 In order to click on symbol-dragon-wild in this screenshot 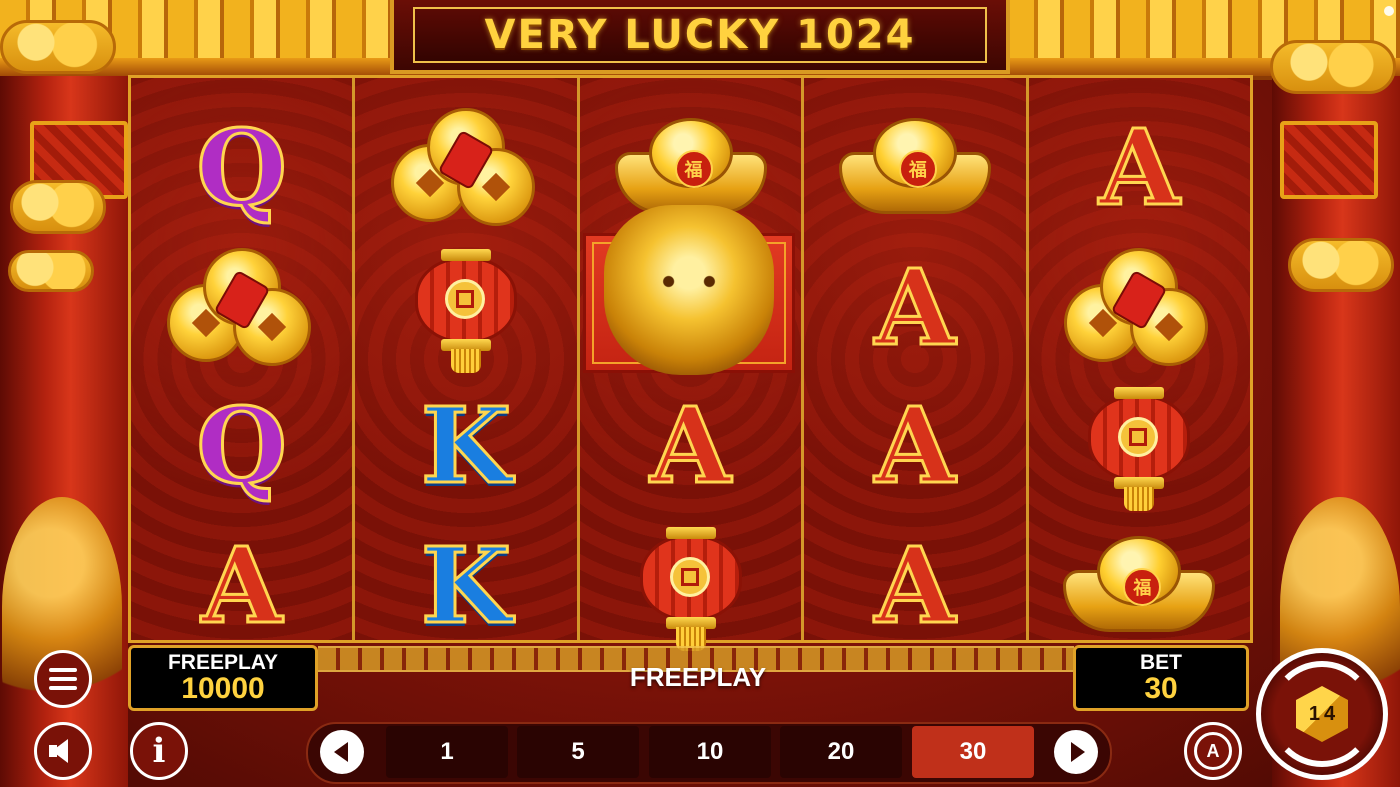, I will do `click(688, 290)`.